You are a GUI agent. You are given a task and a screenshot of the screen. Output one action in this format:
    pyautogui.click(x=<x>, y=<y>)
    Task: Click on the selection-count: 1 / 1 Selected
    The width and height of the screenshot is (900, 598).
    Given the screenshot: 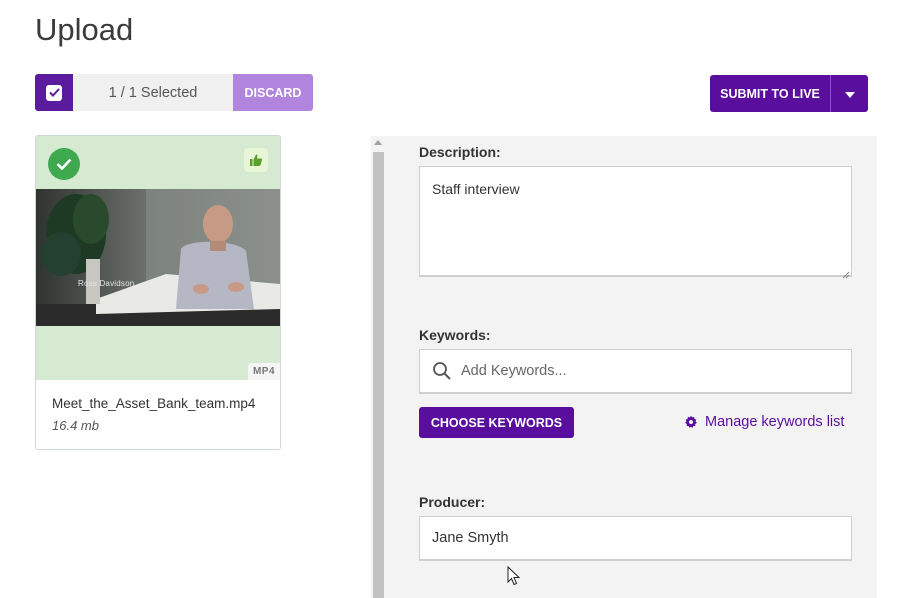 What is the action you would take?
    pyautogui.click(x=153, y=92)
    